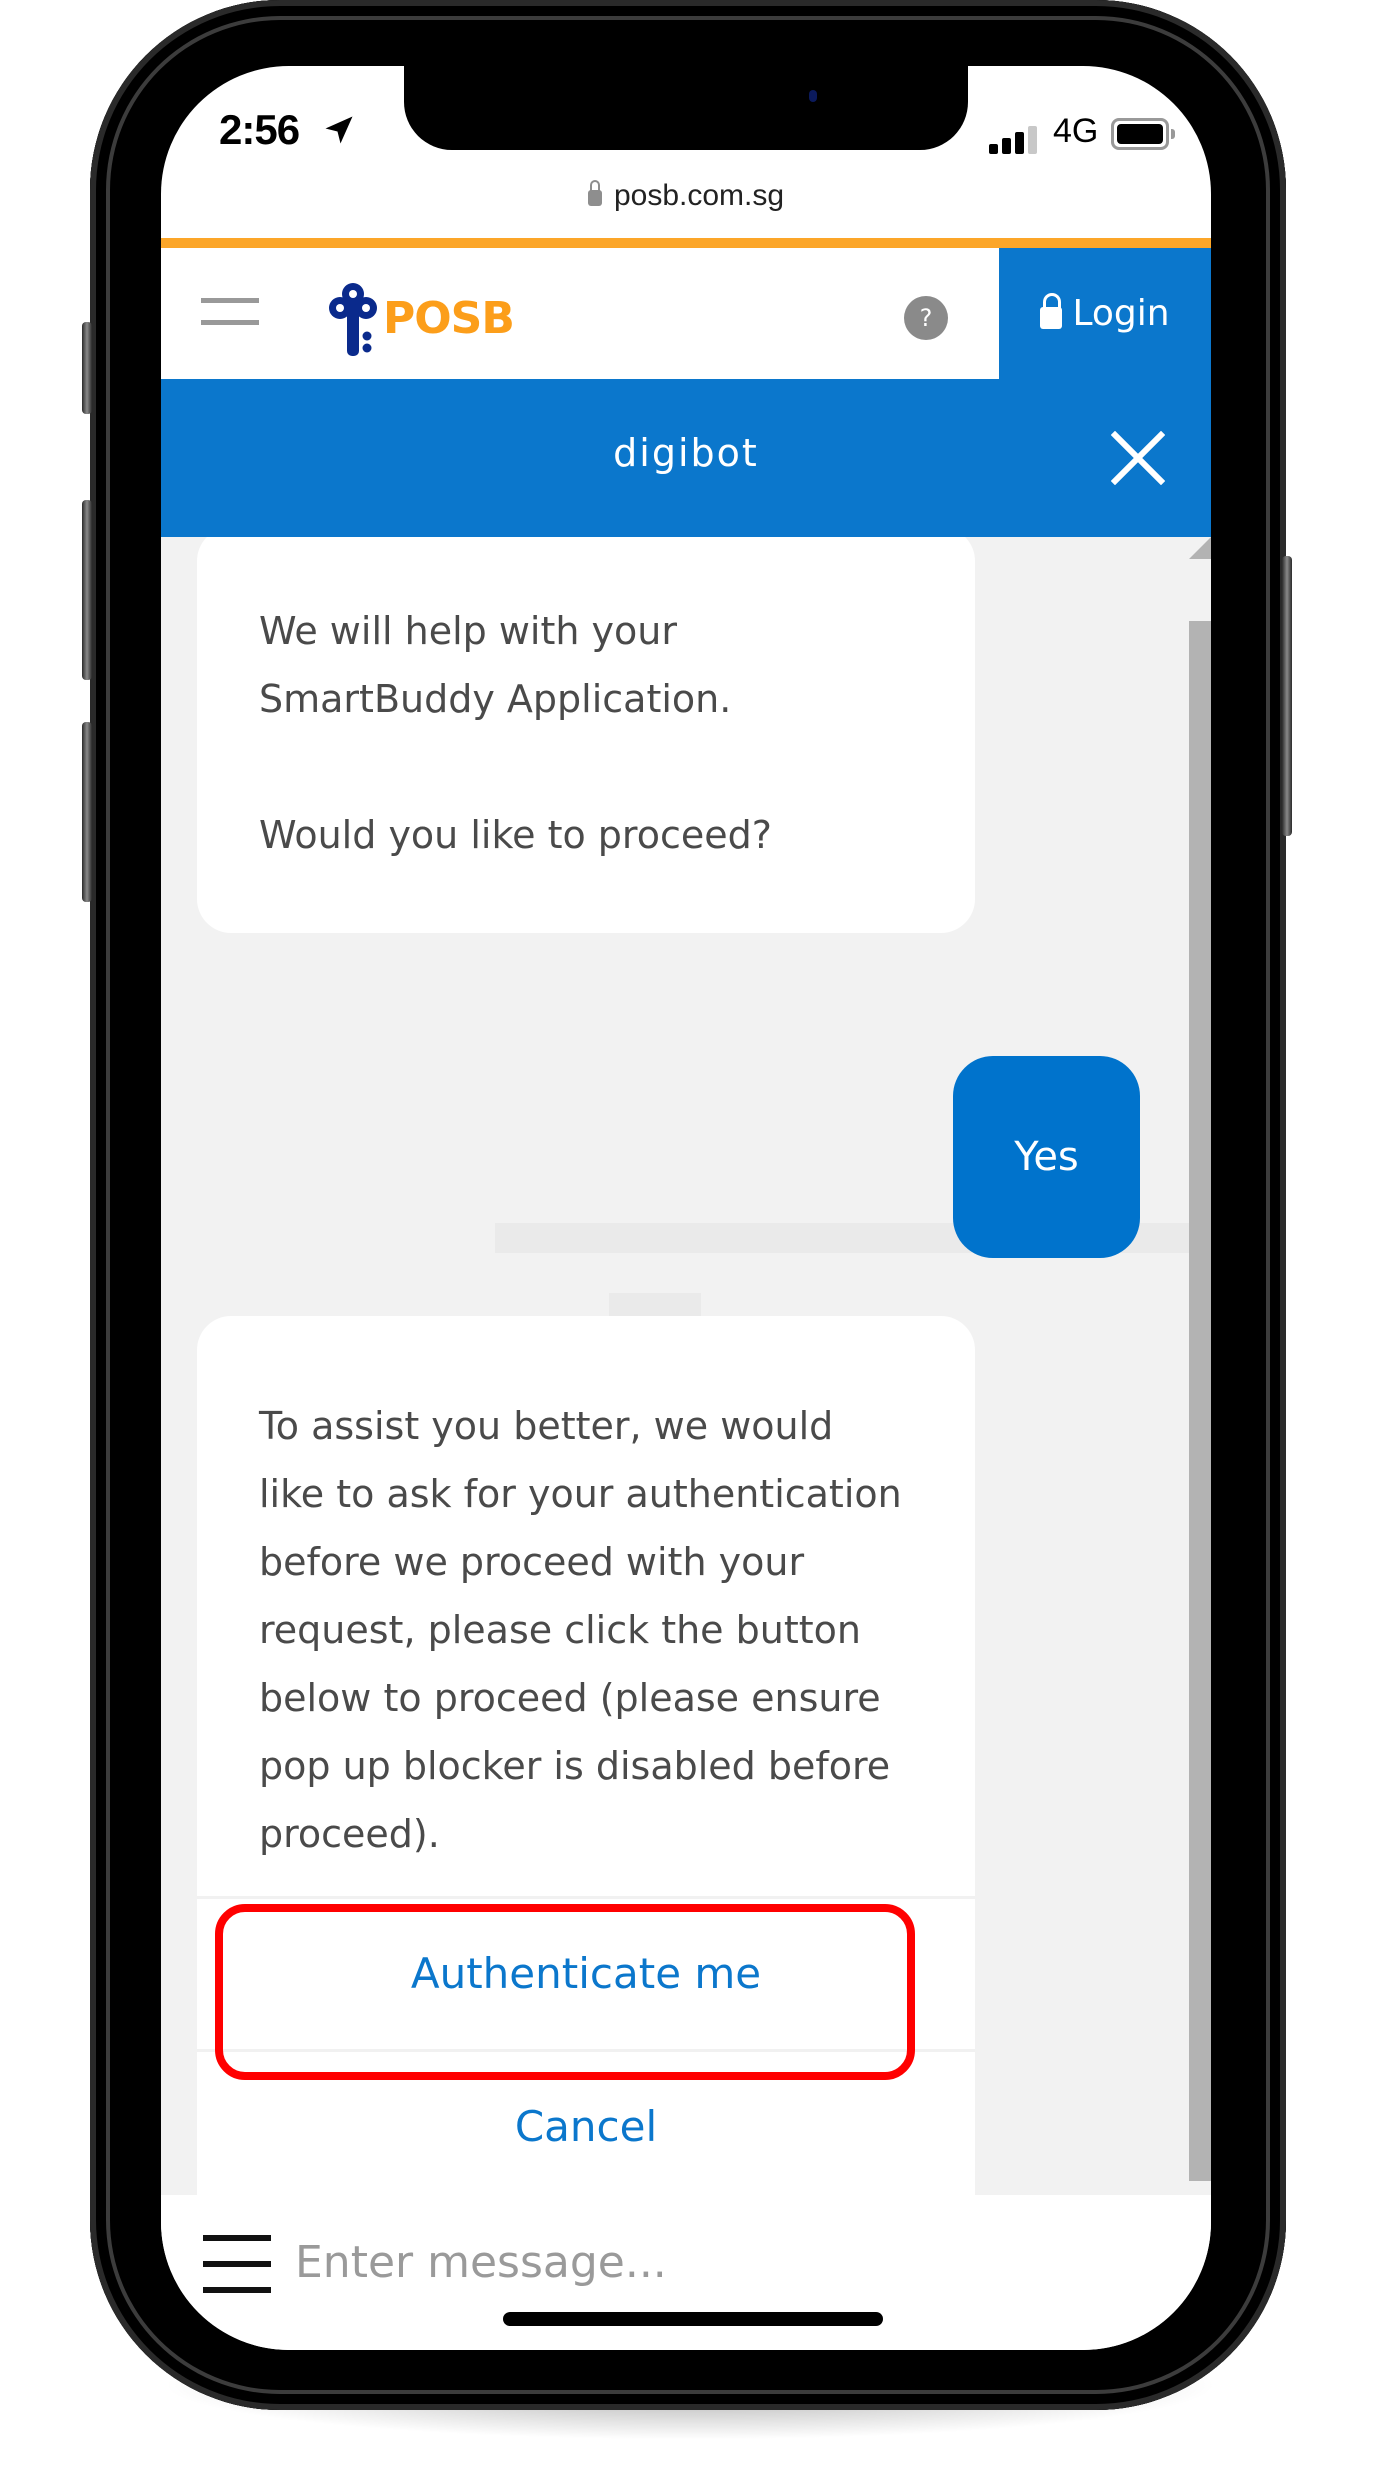 The width and height of the screenshot is (1374, 2475). What do you see at coordinates (686, 243) in the screenshot?
I see `brand-accent-line` at bounding box center [686, 243].